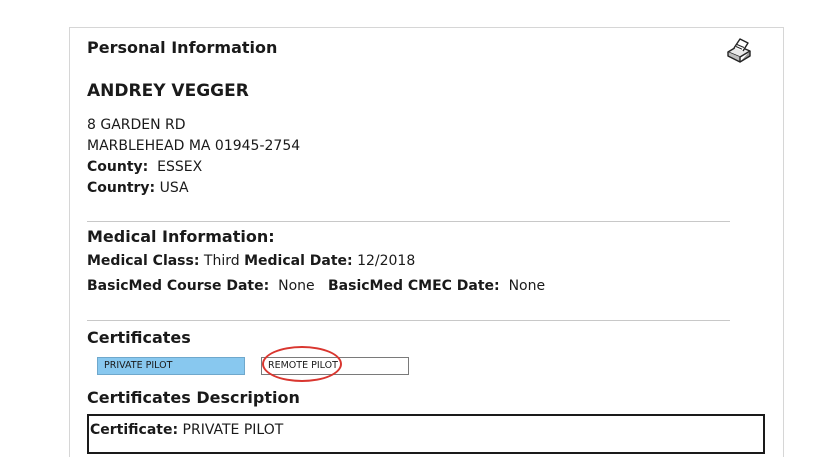  What do you see at coordinates (386, 261) in the screenshot?
I see `medical-date-value: 12/2018` at bounding box center [386, 261].